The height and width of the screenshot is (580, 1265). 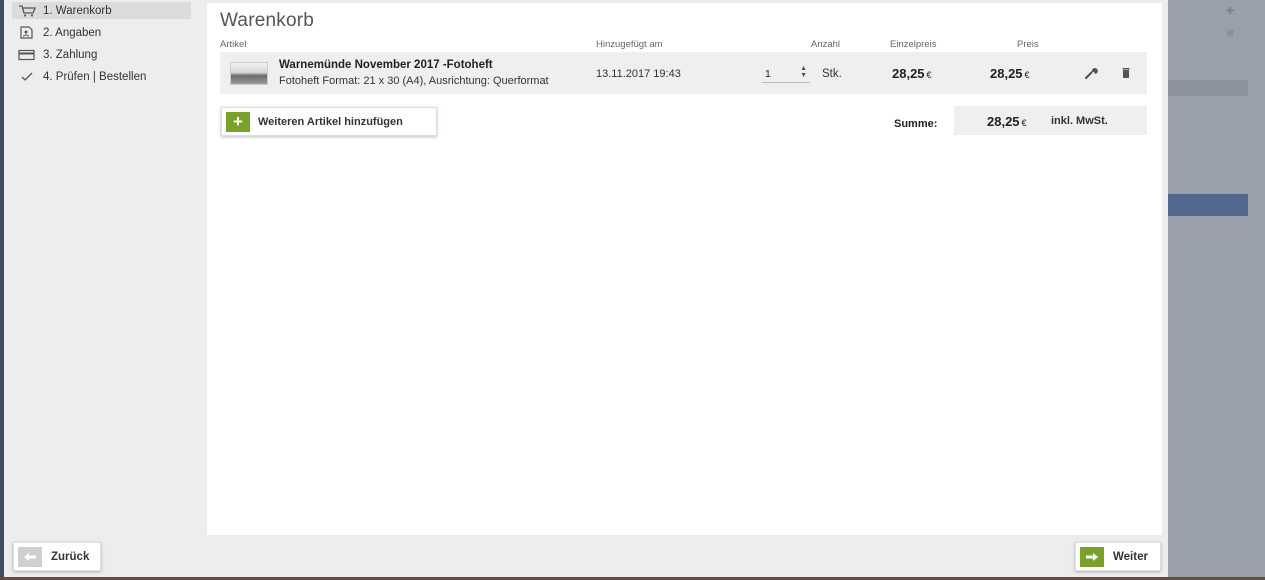 I want to click on sum-amount: 28,25 €, so click(x=1007, y=121).